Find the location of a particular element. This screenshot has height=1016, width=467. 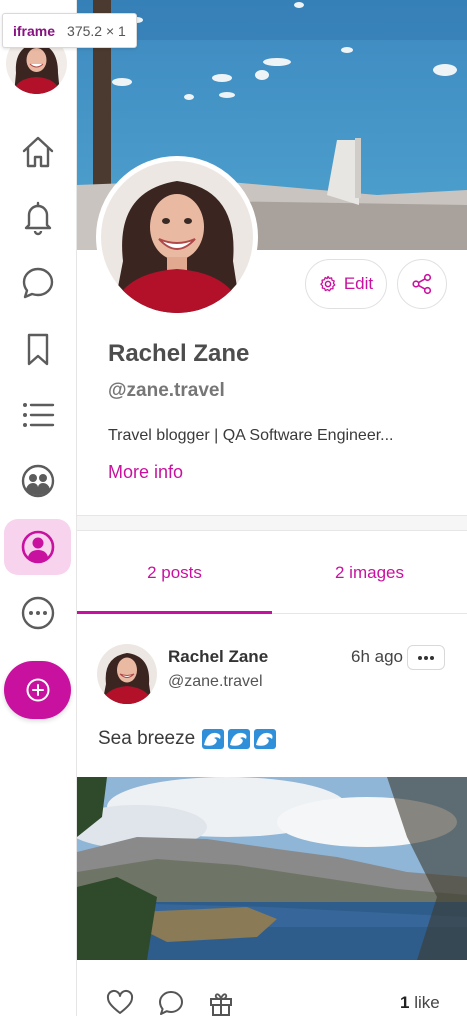

profile-avatar is located at coordinates (177, 237).